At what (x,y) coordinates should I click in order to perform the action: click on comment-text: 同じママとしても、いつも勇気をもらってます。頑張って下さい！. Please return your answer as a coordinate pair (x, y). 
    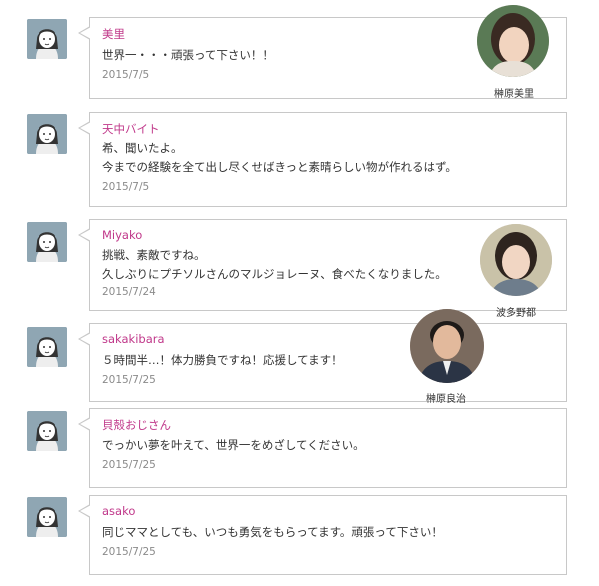
    Looking at the image, I should click on (272, 532).